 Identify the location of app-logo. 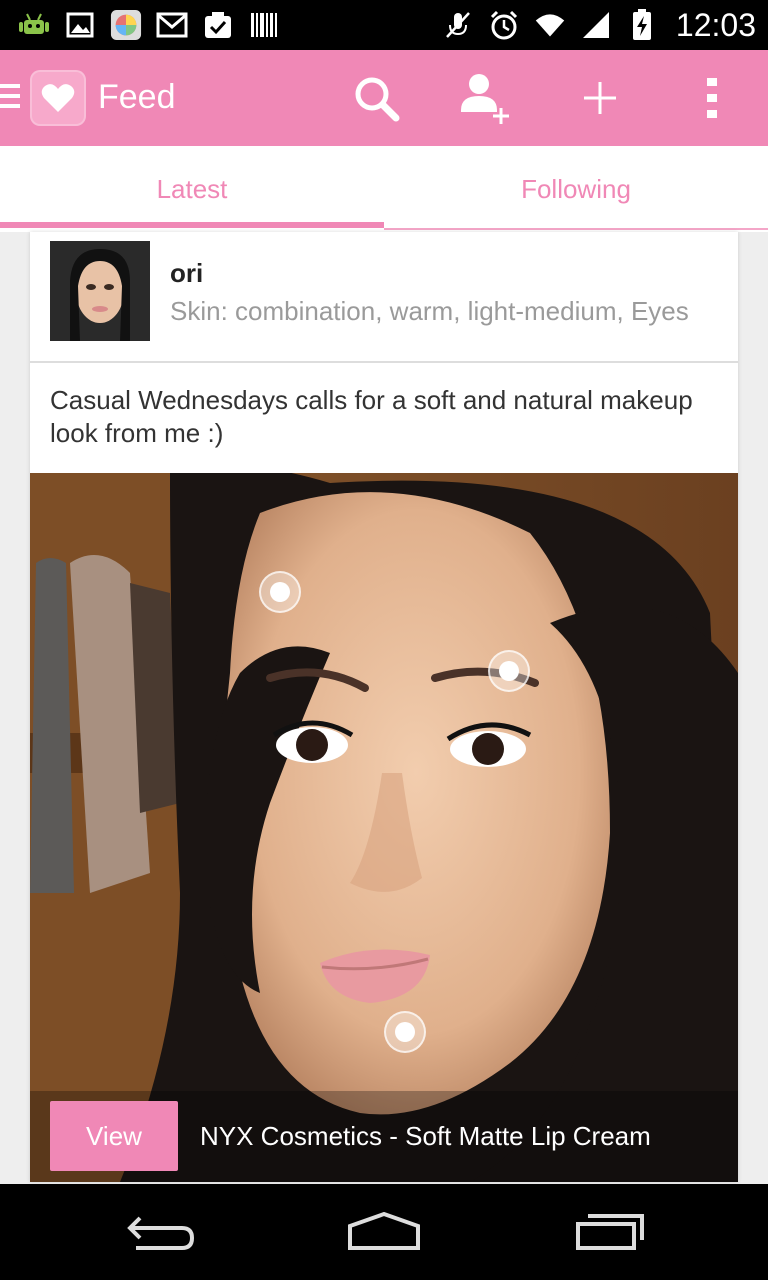
(58, 98).